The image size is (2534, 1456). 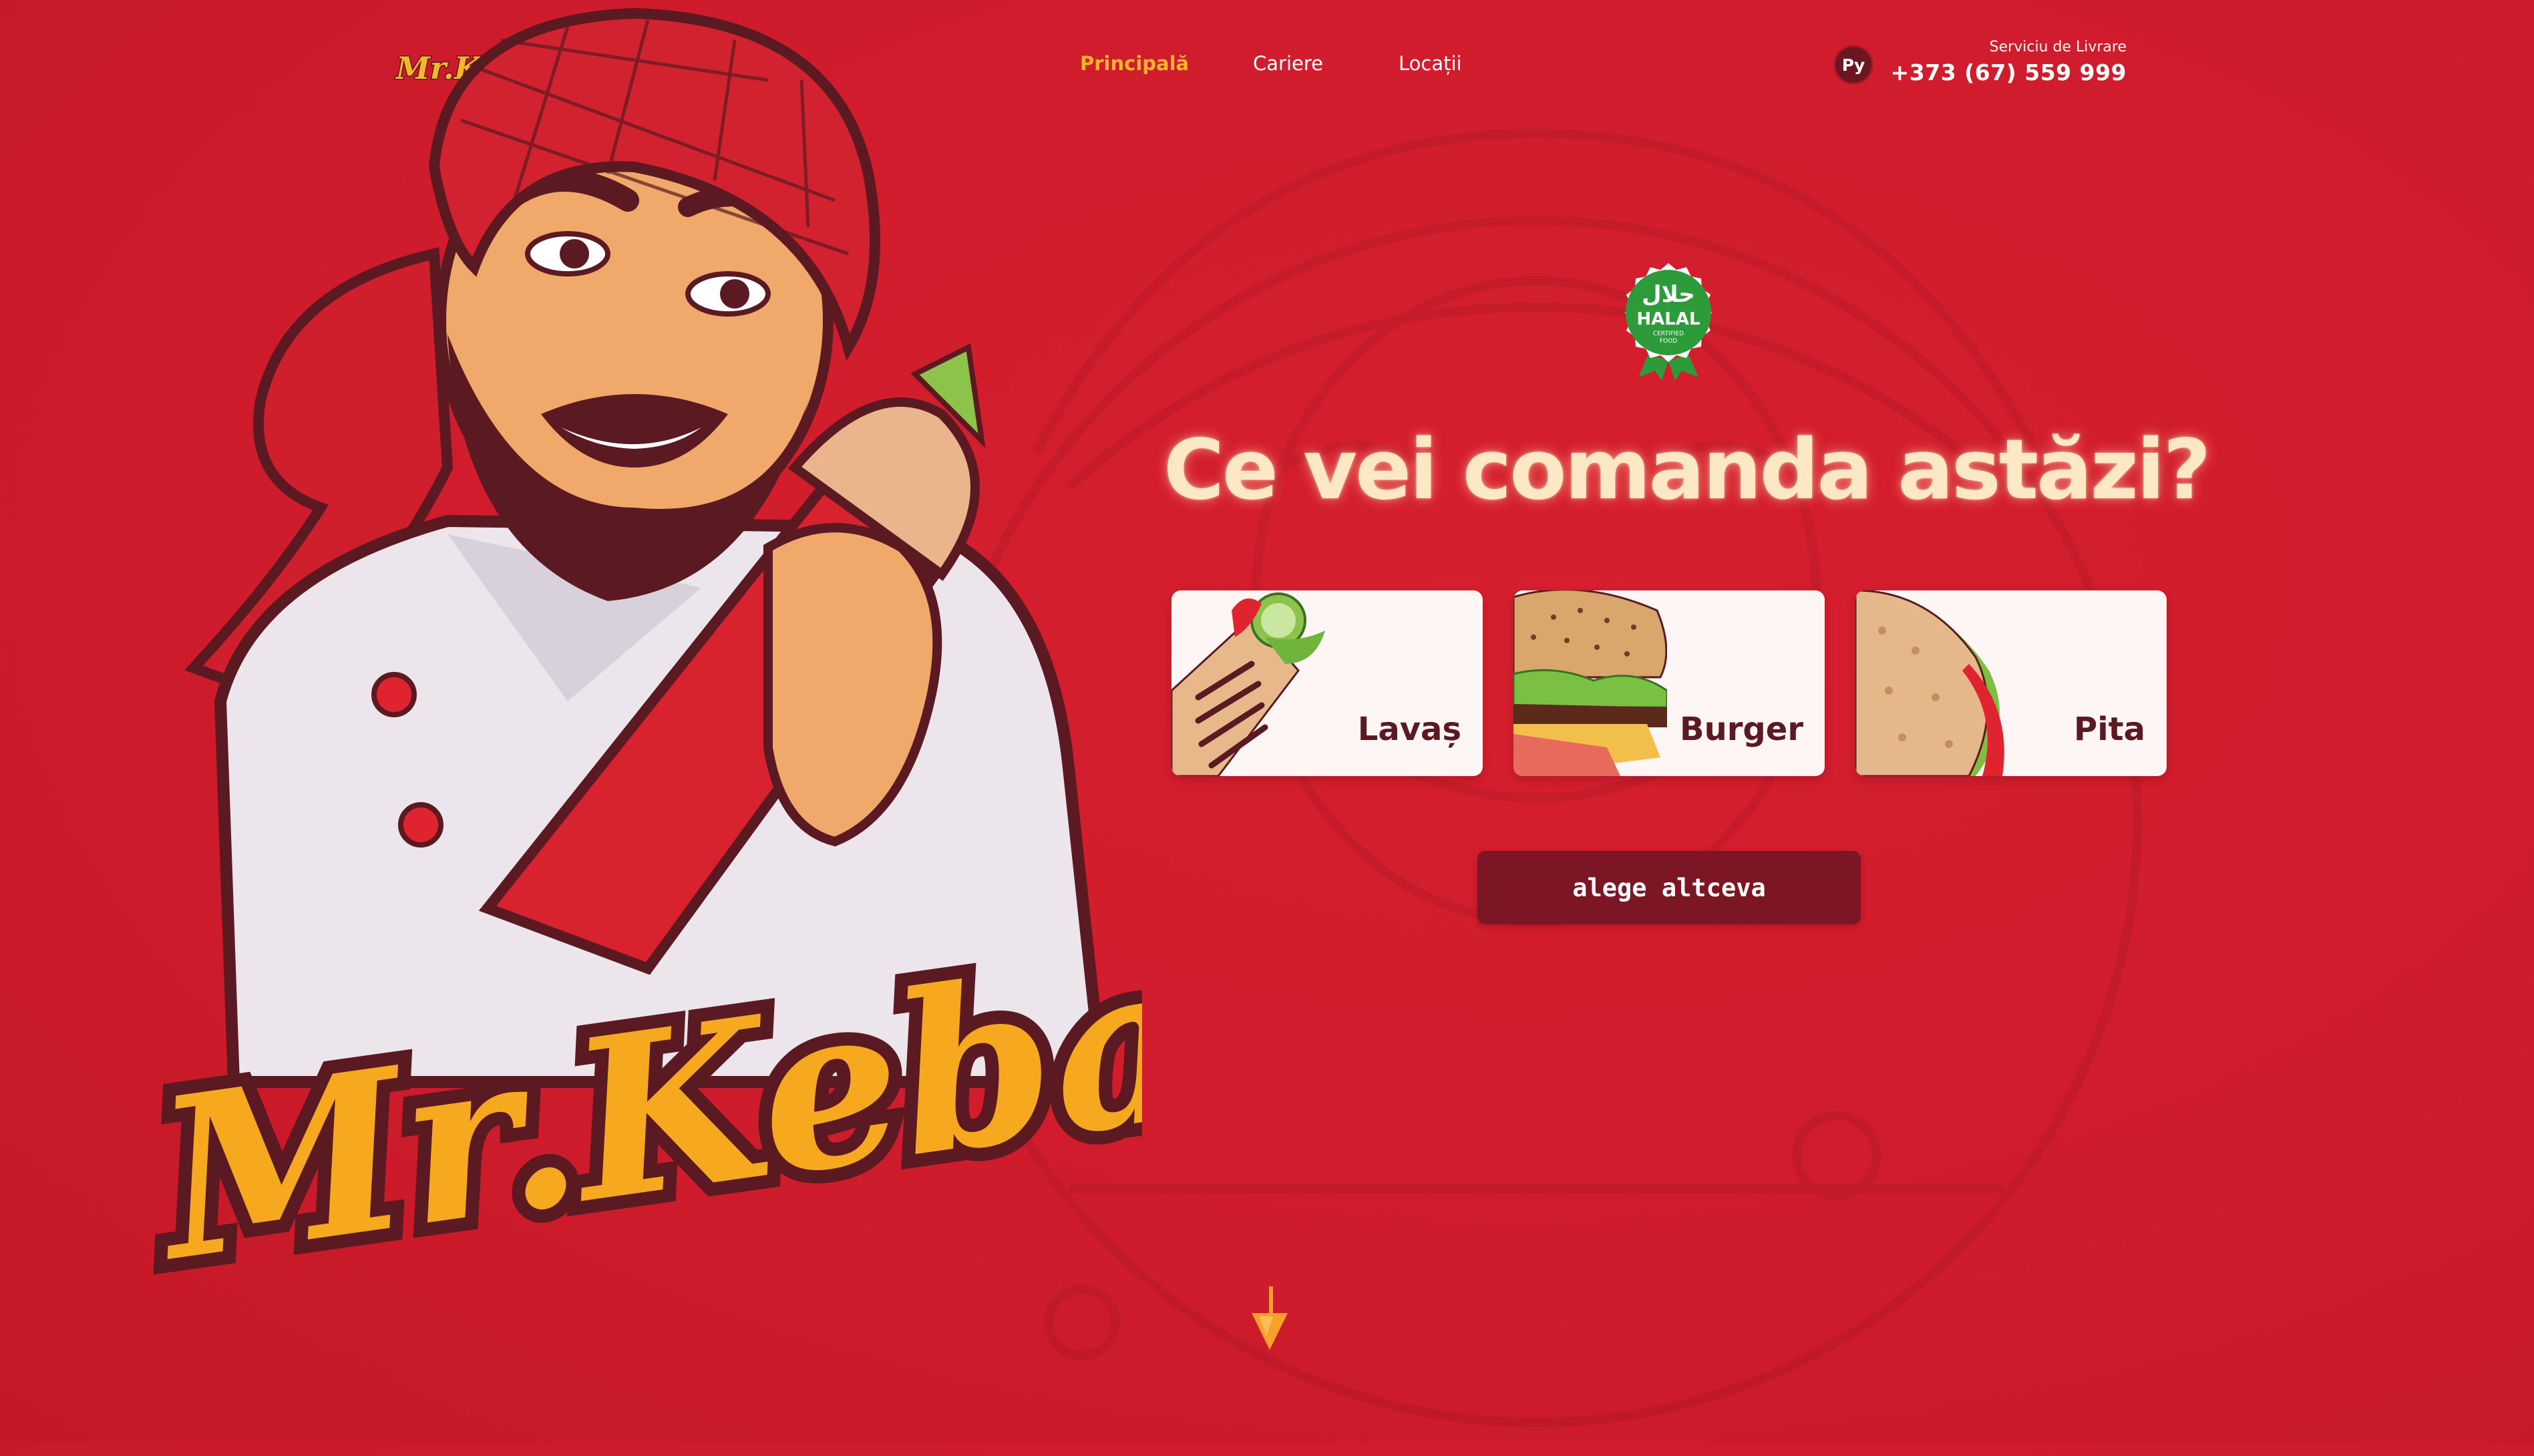 What do you see at coordinates (1409, 730) in the screenshot?
I see `category-label-lavash: Lavaș` at bounding box center [1409, 730].